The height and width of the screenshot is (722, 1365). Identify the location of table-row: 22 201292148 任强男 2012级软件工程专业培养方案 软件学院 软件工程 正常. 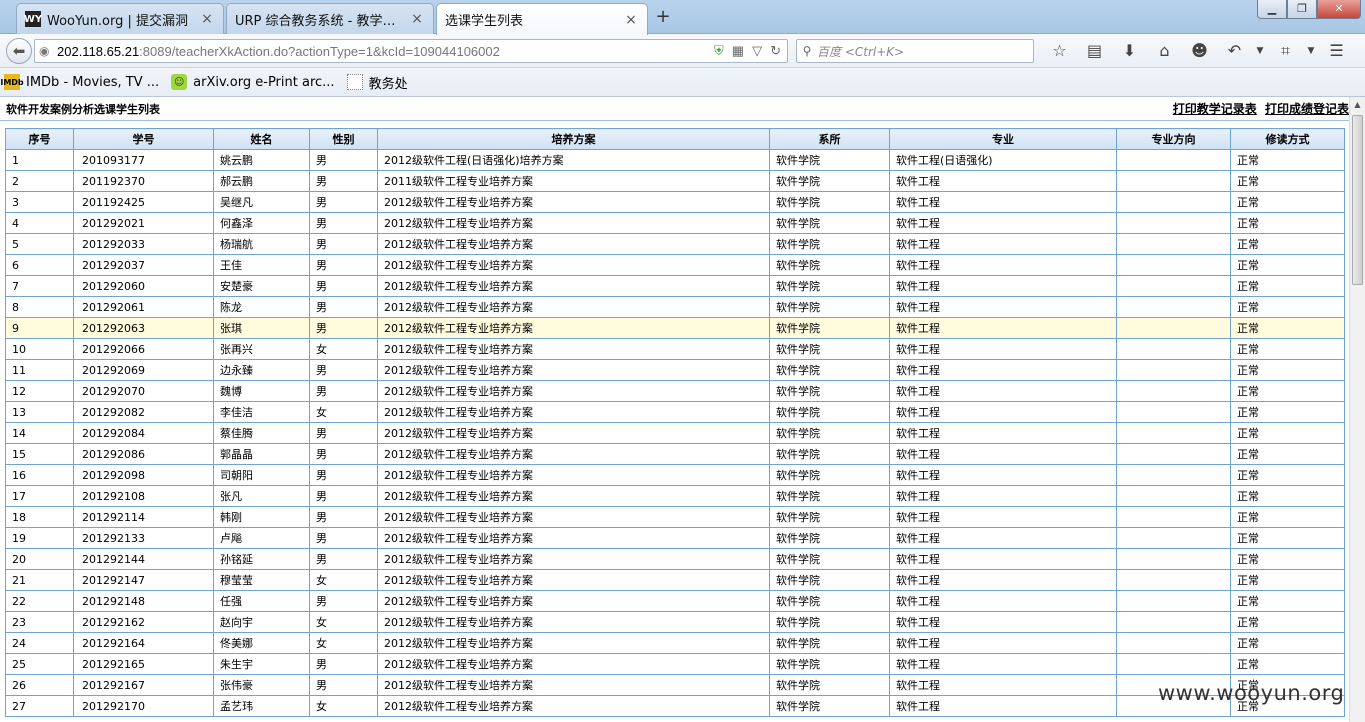
(675, 601).